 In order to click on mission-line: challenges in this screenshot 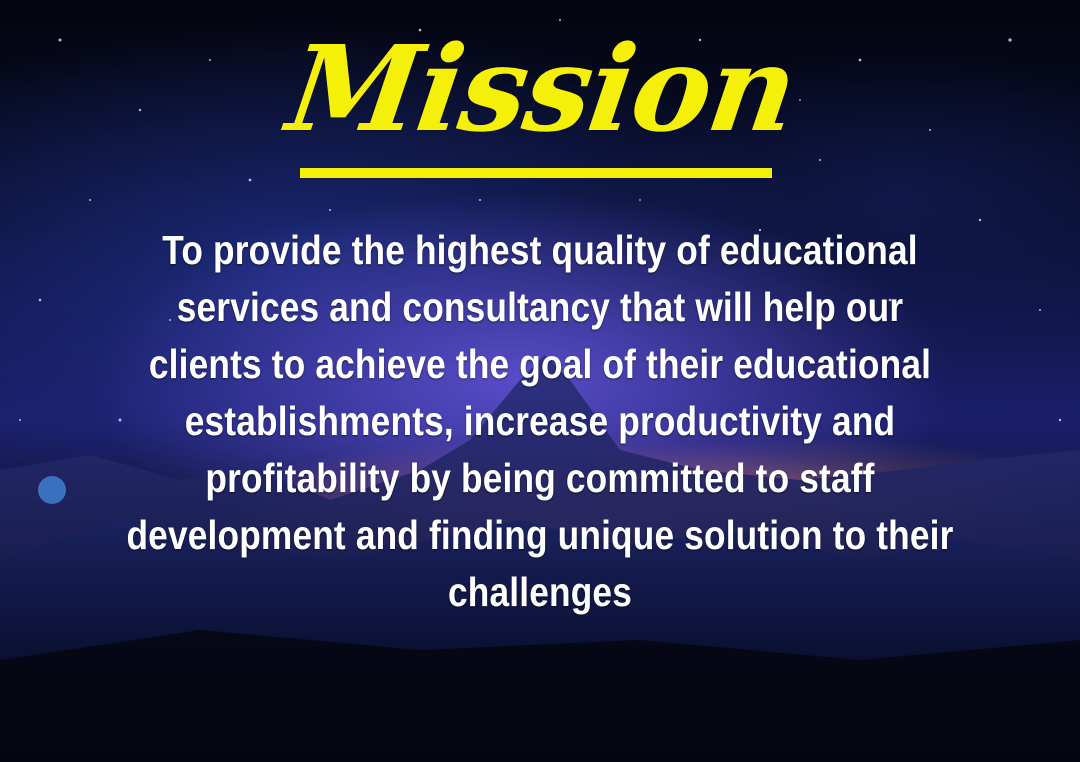, I will do `click(540, 592)`.